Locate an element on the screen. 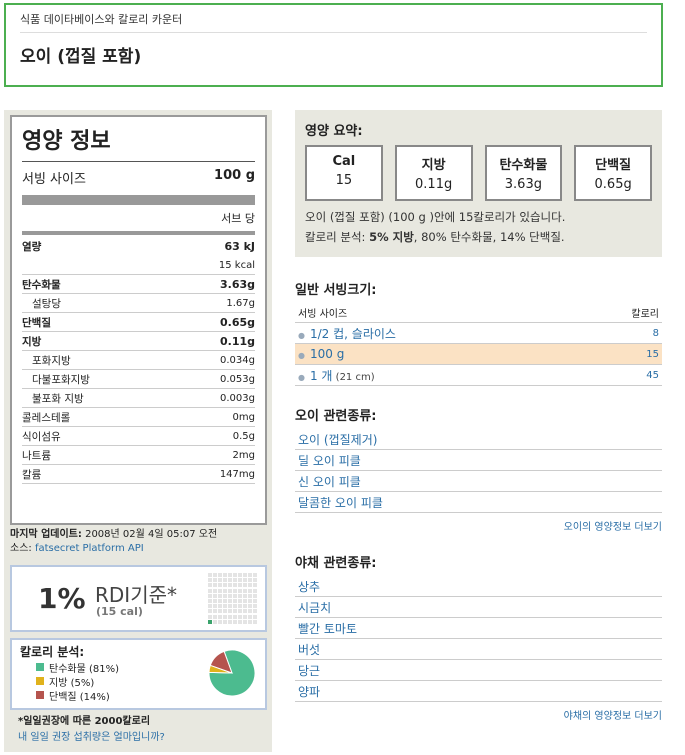  source-link: fatsecret Platform API is located at coordinates (89, 548).